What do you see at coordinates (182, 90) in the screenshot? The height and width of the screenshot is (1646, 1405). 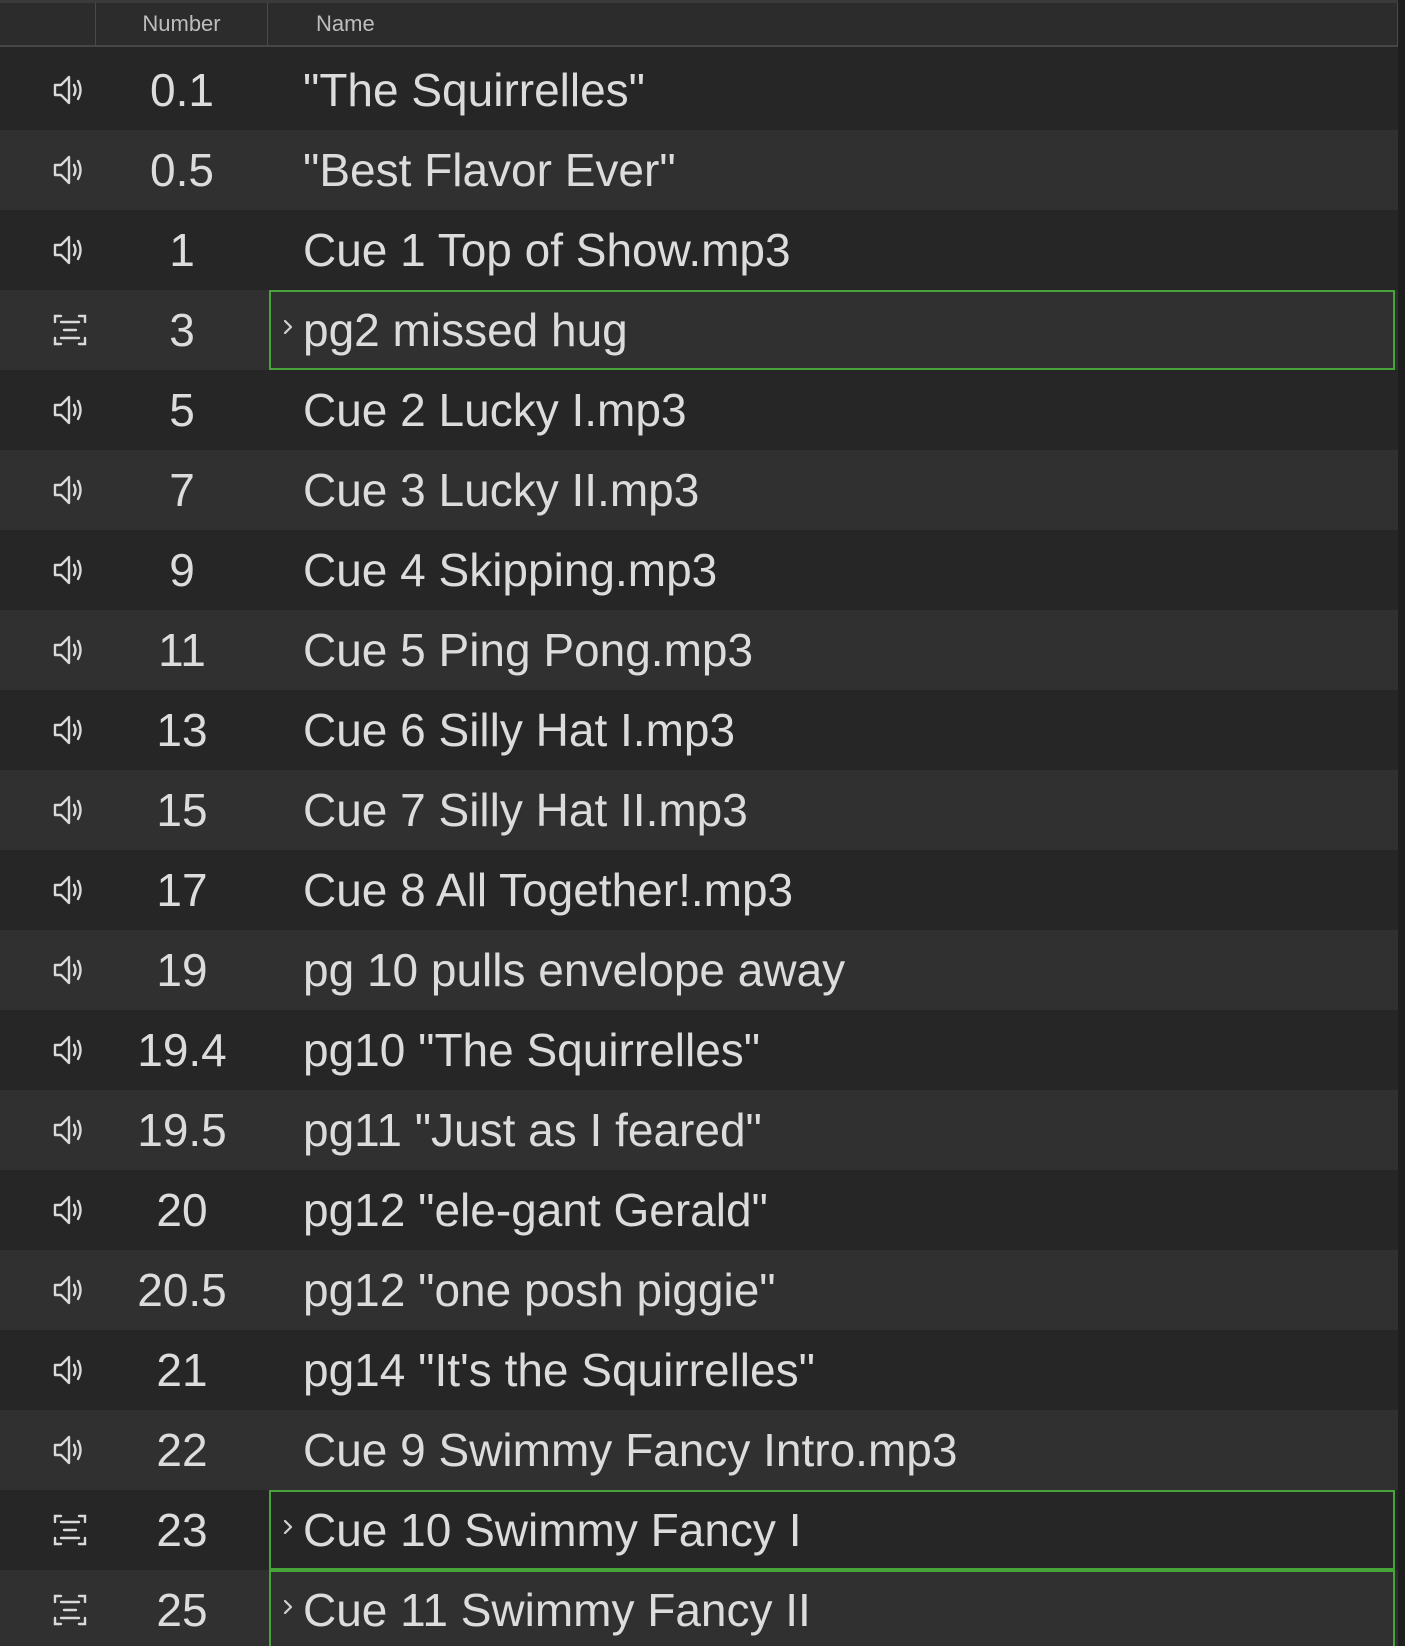 I see `cue-number: 0.1` at bounding box center [182, 90].